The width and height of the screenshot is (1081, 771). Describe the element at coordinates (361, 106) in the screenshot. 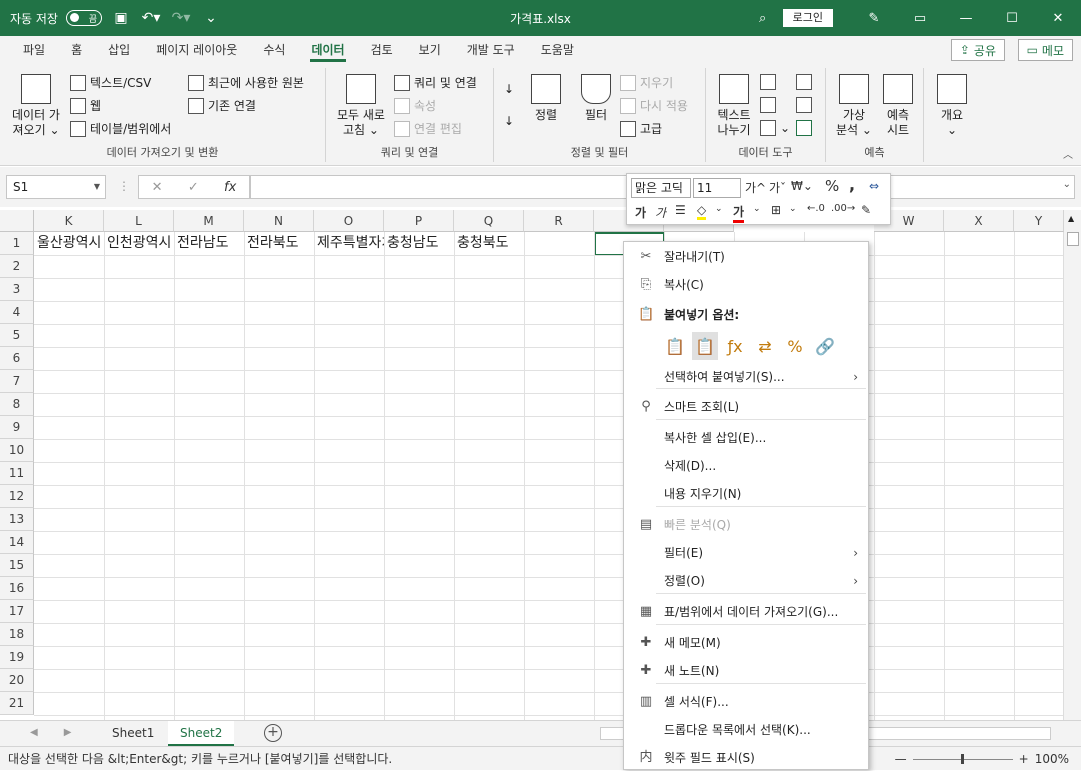

I see `refresh-all-button: 모두 새로 고침 ⌄` at that location.